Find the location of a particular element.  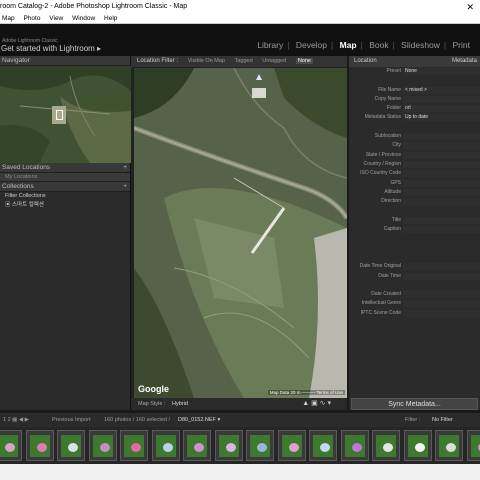

collection-item: ▣ 스마트 컬렉션 is located at coordinates (65, 205).